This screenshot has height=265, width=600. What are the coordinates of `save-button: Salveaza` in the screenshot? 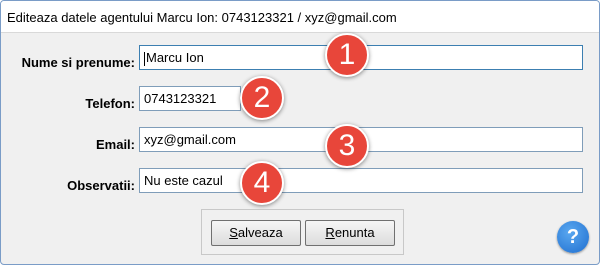 It's located at (256, 233).